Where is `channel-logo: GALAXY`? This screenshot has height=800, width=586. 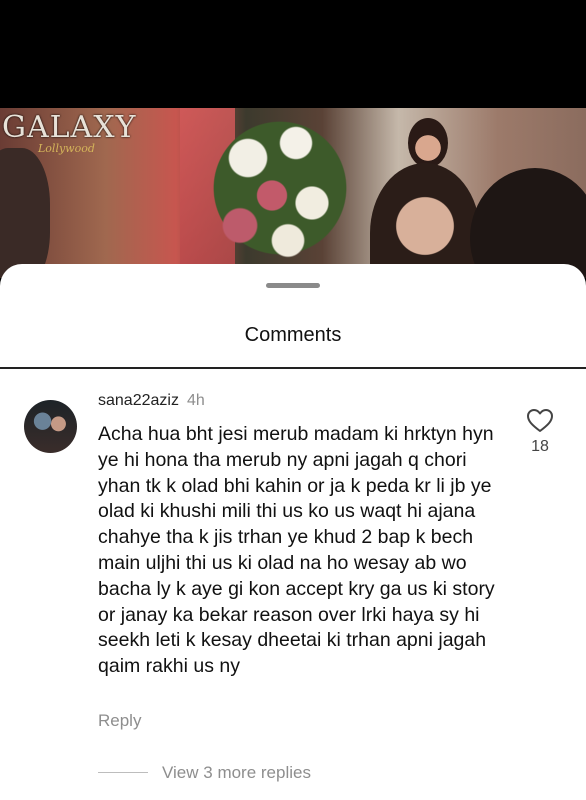
channel-logo: GALAXY is located at coordinates (69, 127).